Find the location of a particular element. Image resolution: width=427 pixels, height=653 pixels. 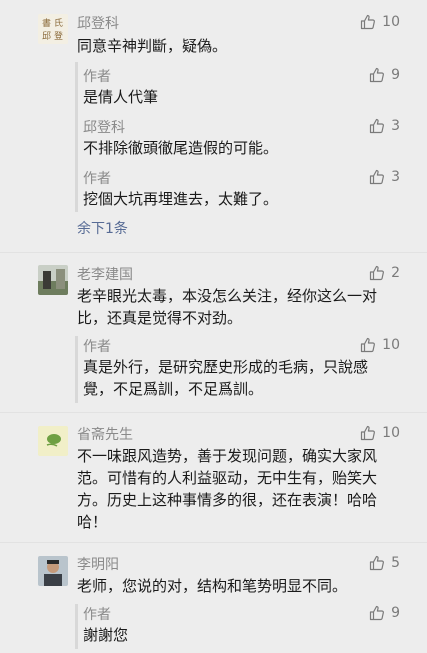

show-more-replies-link: 余下1条 is located at coordinates (102, 228).